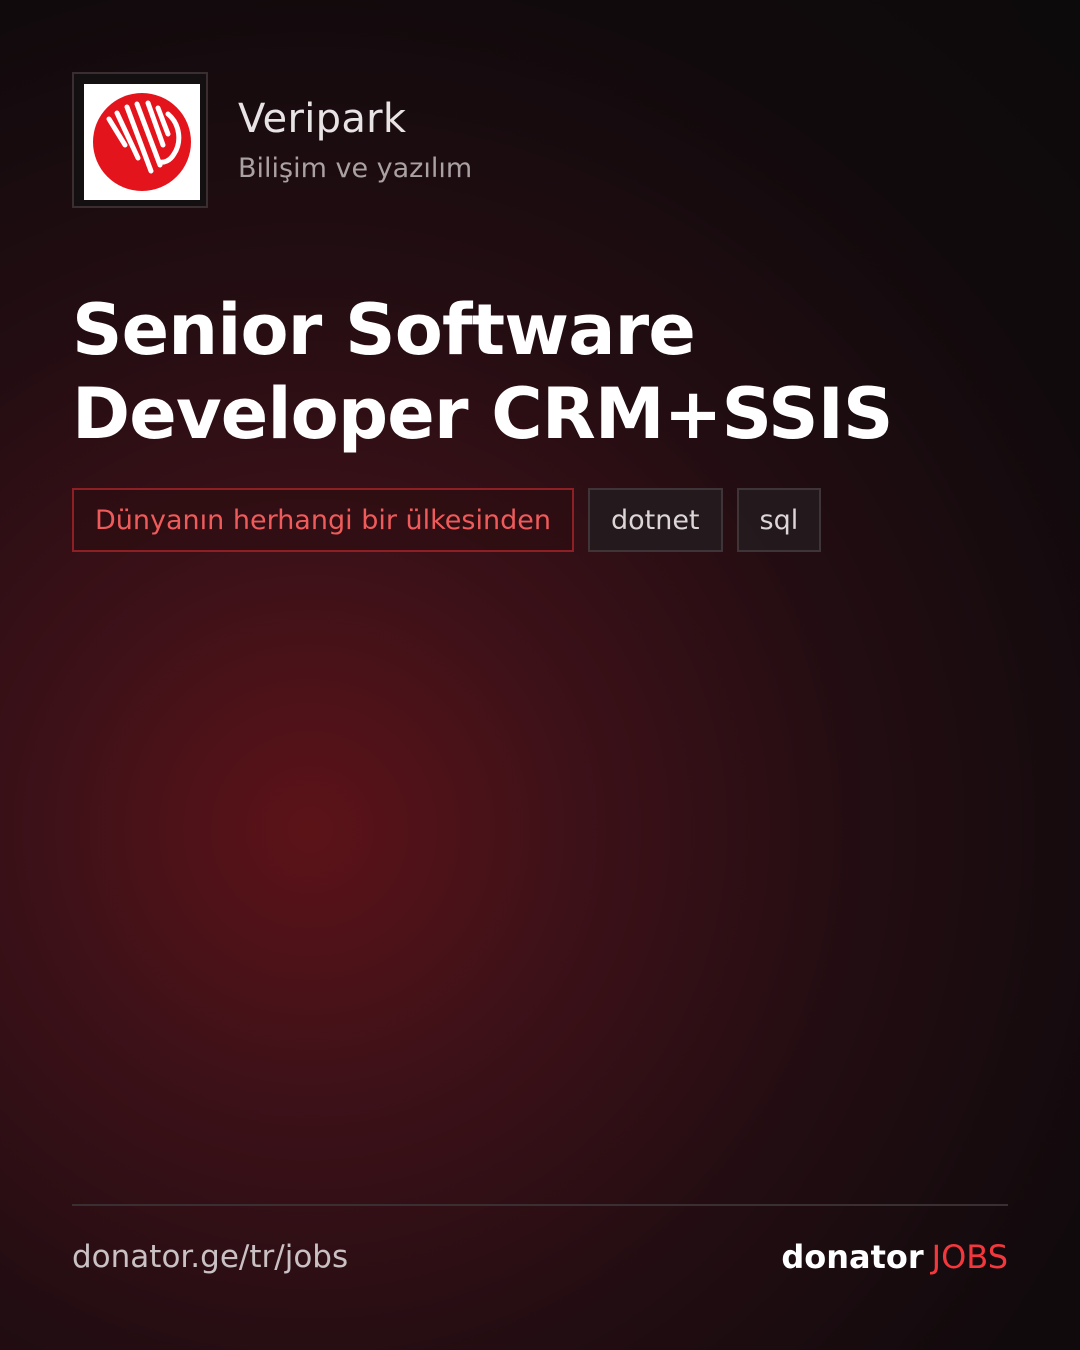  What do you see at coordinates (779, 520) in the screenshot?
I see `skill-tag-sql: sql` at bounding box center [779, 520].